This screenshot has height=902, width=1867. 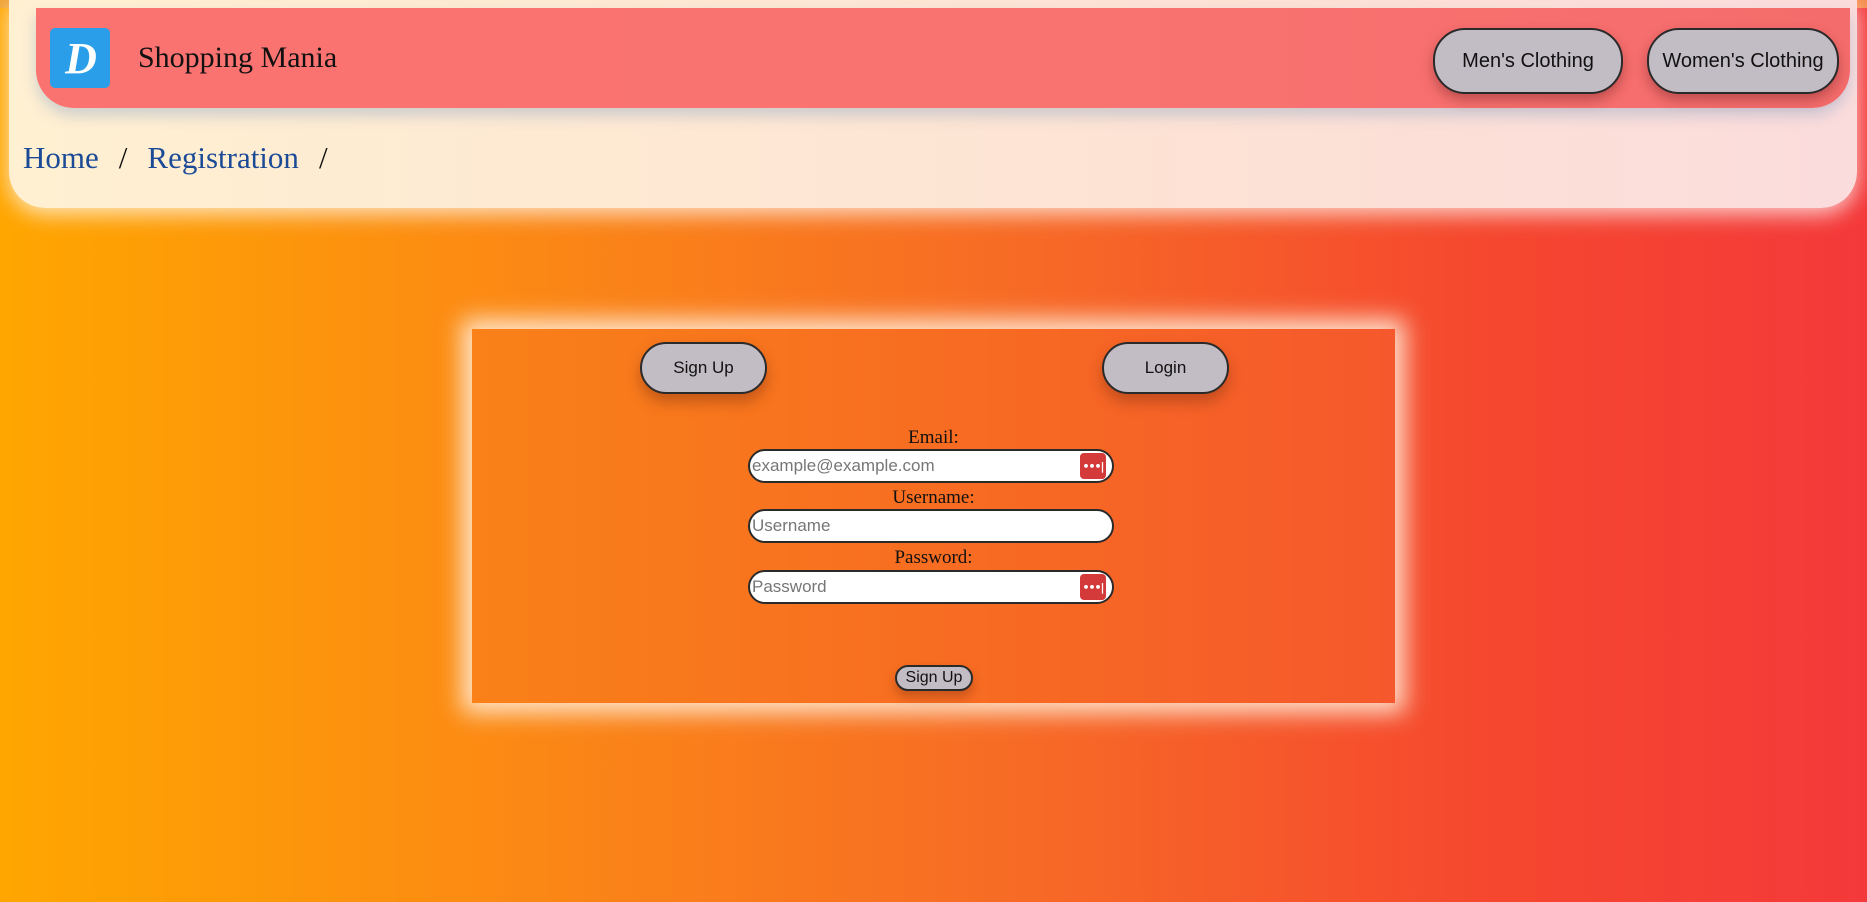 What do you see at coordinates (933, 497) in the screenshot?
I see `username-label: Username:` at bounding box center [933, 497].